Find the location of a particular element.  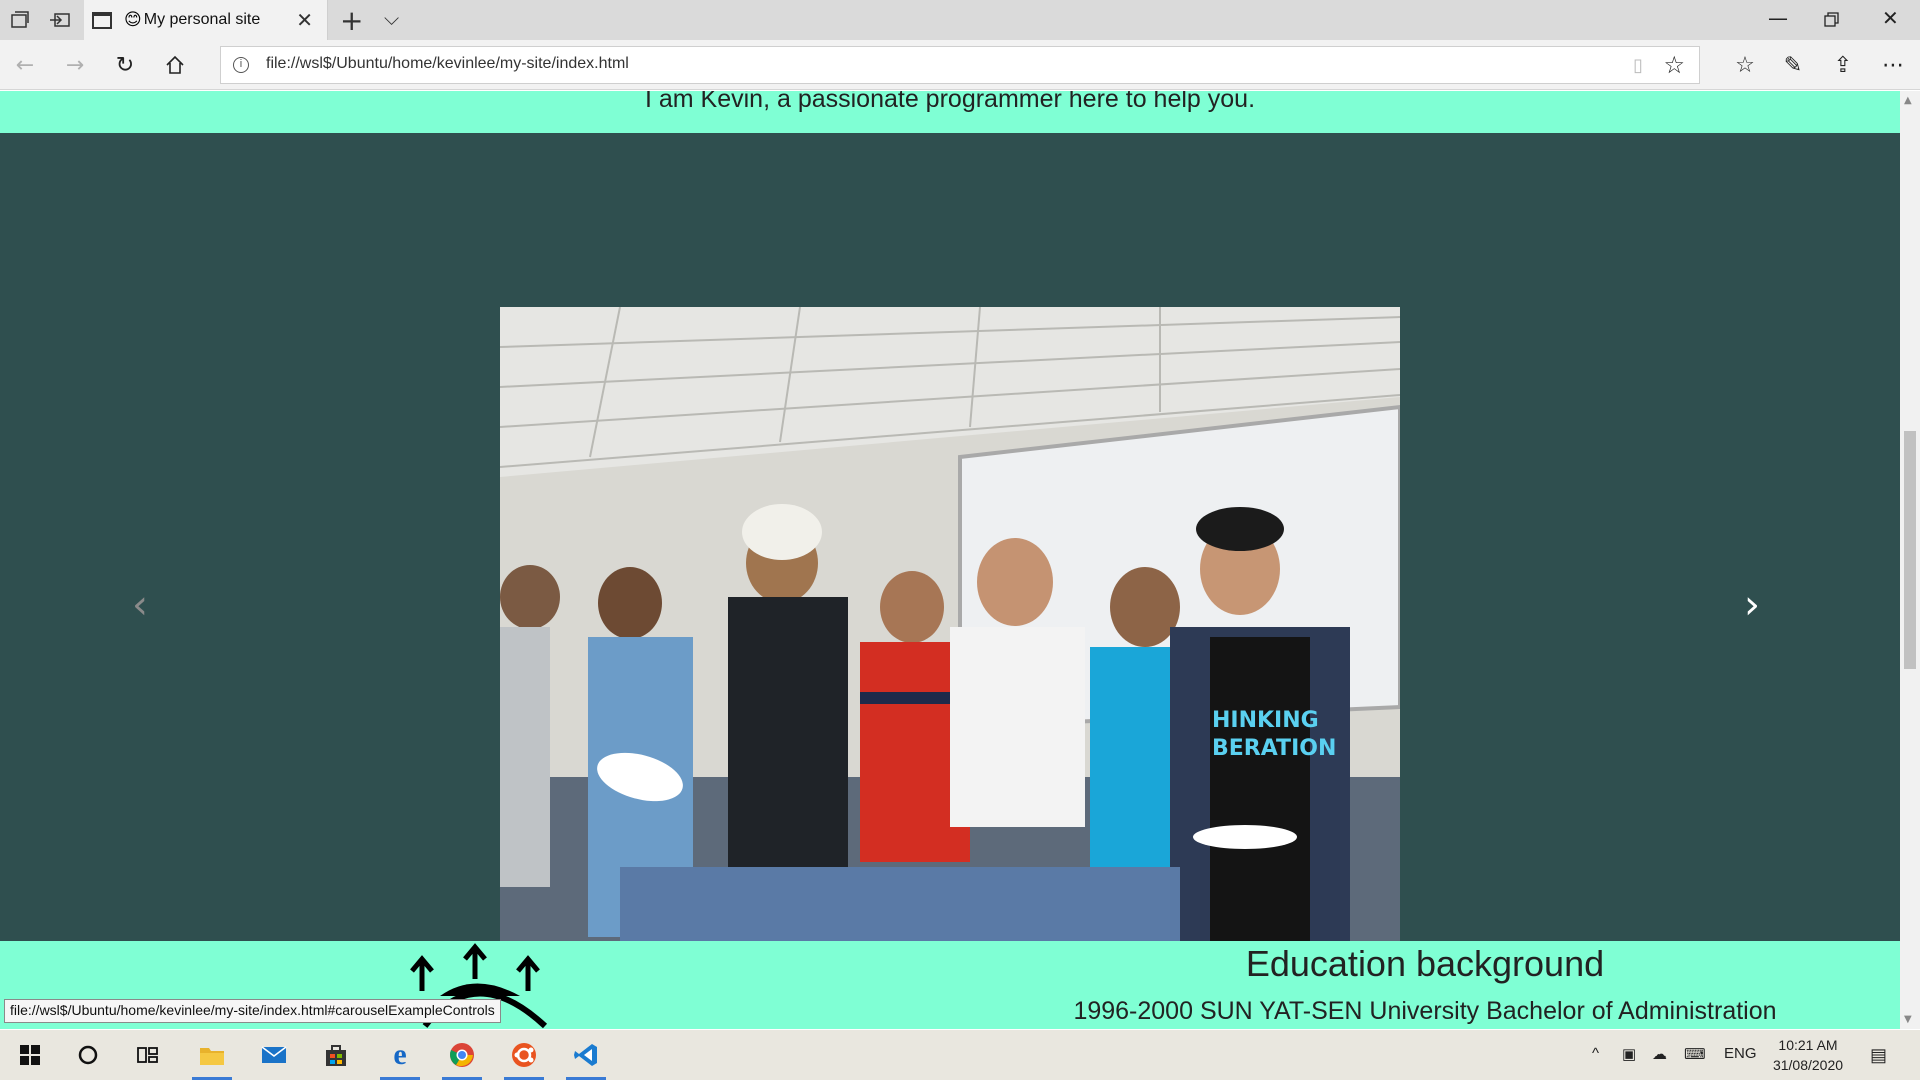

windows-start-icon is located at coordinates (30, 1055).